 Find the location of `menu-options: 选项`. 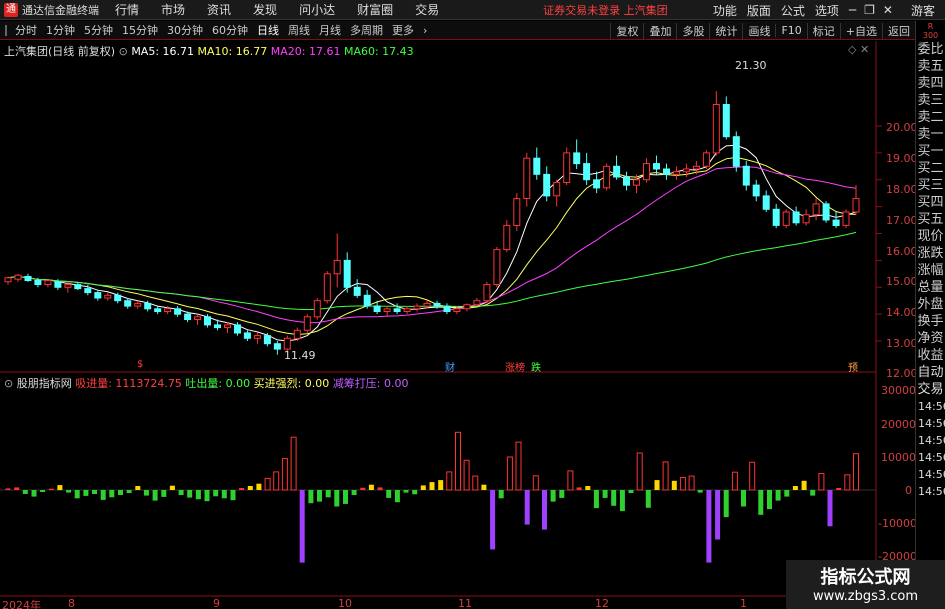

menu-options: 选项 is located at coordinates (827, 10).